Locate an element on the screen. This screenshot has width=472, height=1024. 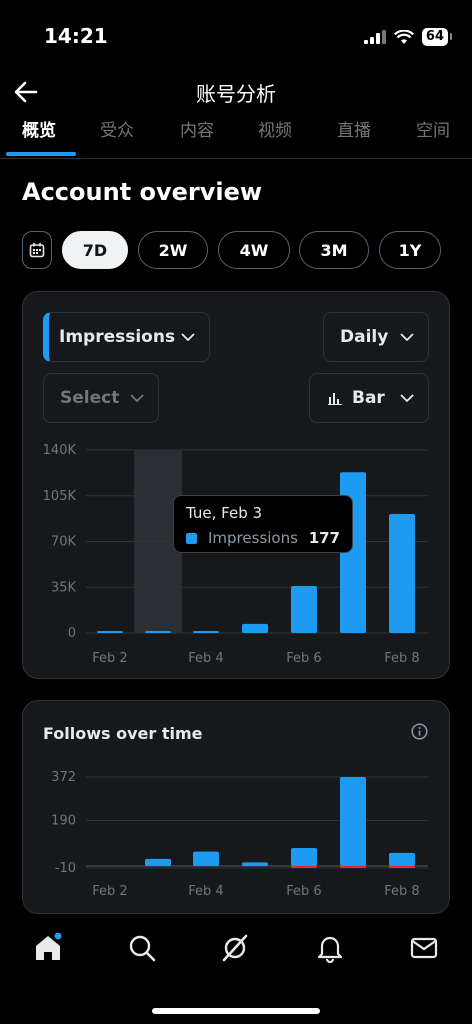
grok-icon is located at coordinates (235, 948).